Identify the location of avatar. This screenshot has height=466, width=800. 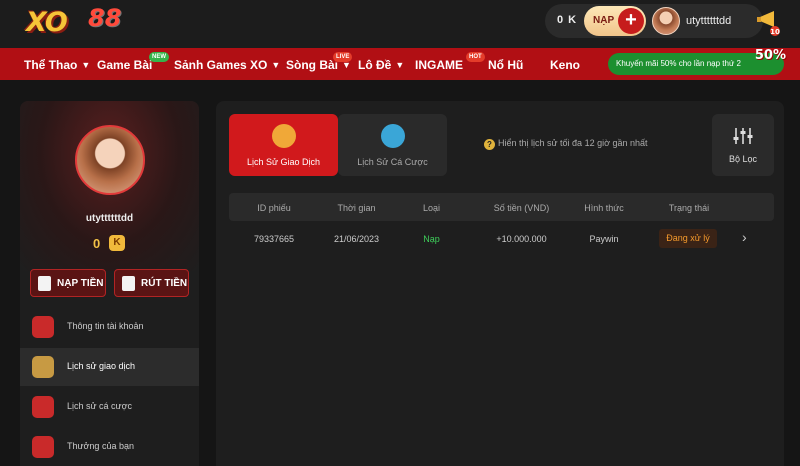
(666, 21).